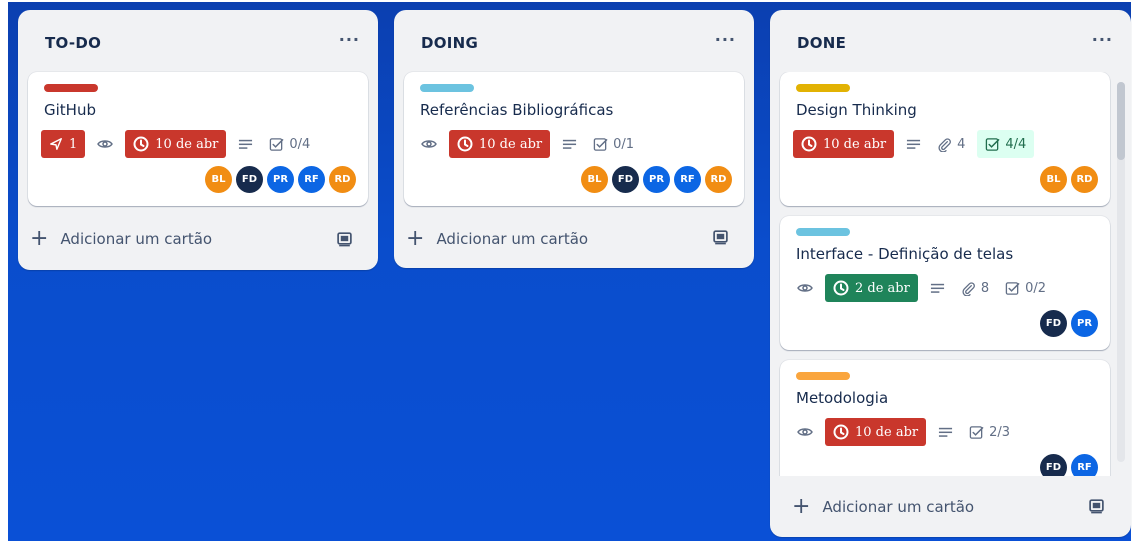  I want to click on card-design-thinking: Design Thinking 10 de abr 4 4/4 BL RD, so click(945, 139).